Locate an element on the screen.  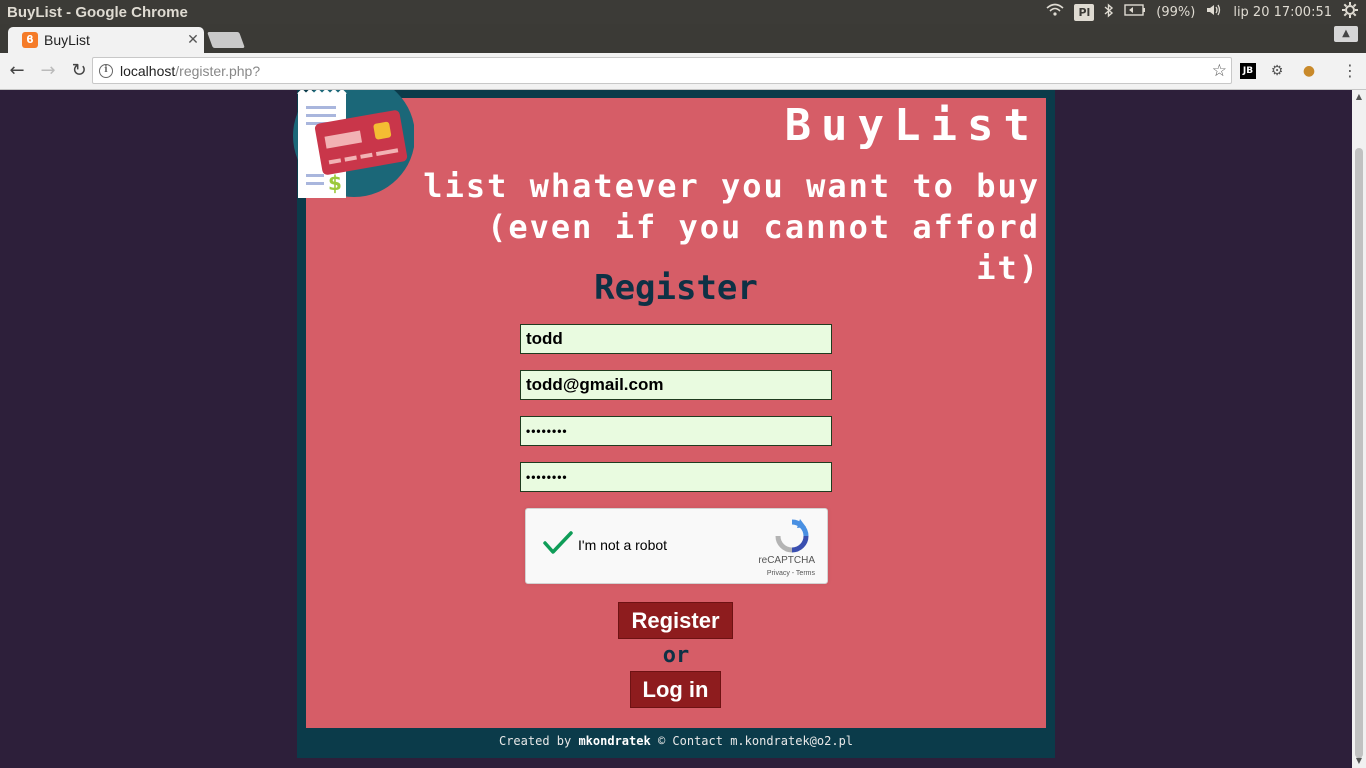
tab-title: BuyList is located at coordinates (67, 40).